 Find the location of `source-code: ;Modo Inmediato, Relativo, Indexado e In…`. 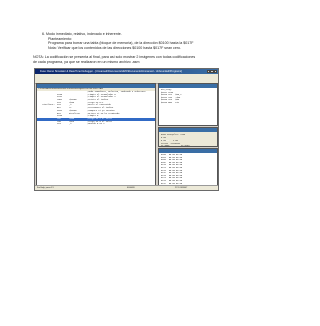

source-code: ;Modo Inmediato, Relativo, Indexado e In… is located at coordinates (96, 138).